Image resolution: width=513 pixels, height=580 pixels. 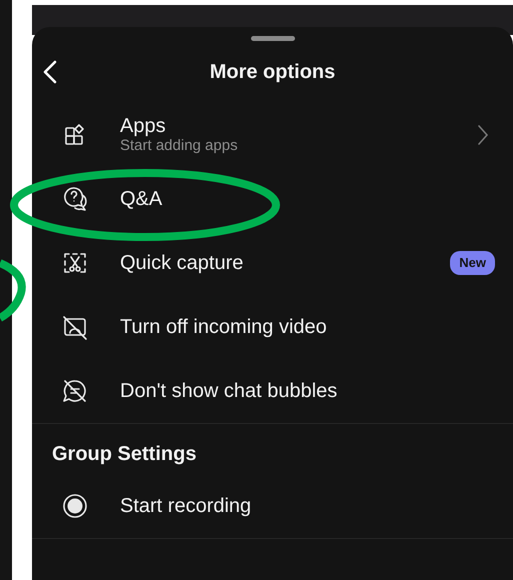 What do you see at coordinates (272, 327) in the screenshot?
I see `menu-item: Turn off incoming video` at bounding box center [272, 327].